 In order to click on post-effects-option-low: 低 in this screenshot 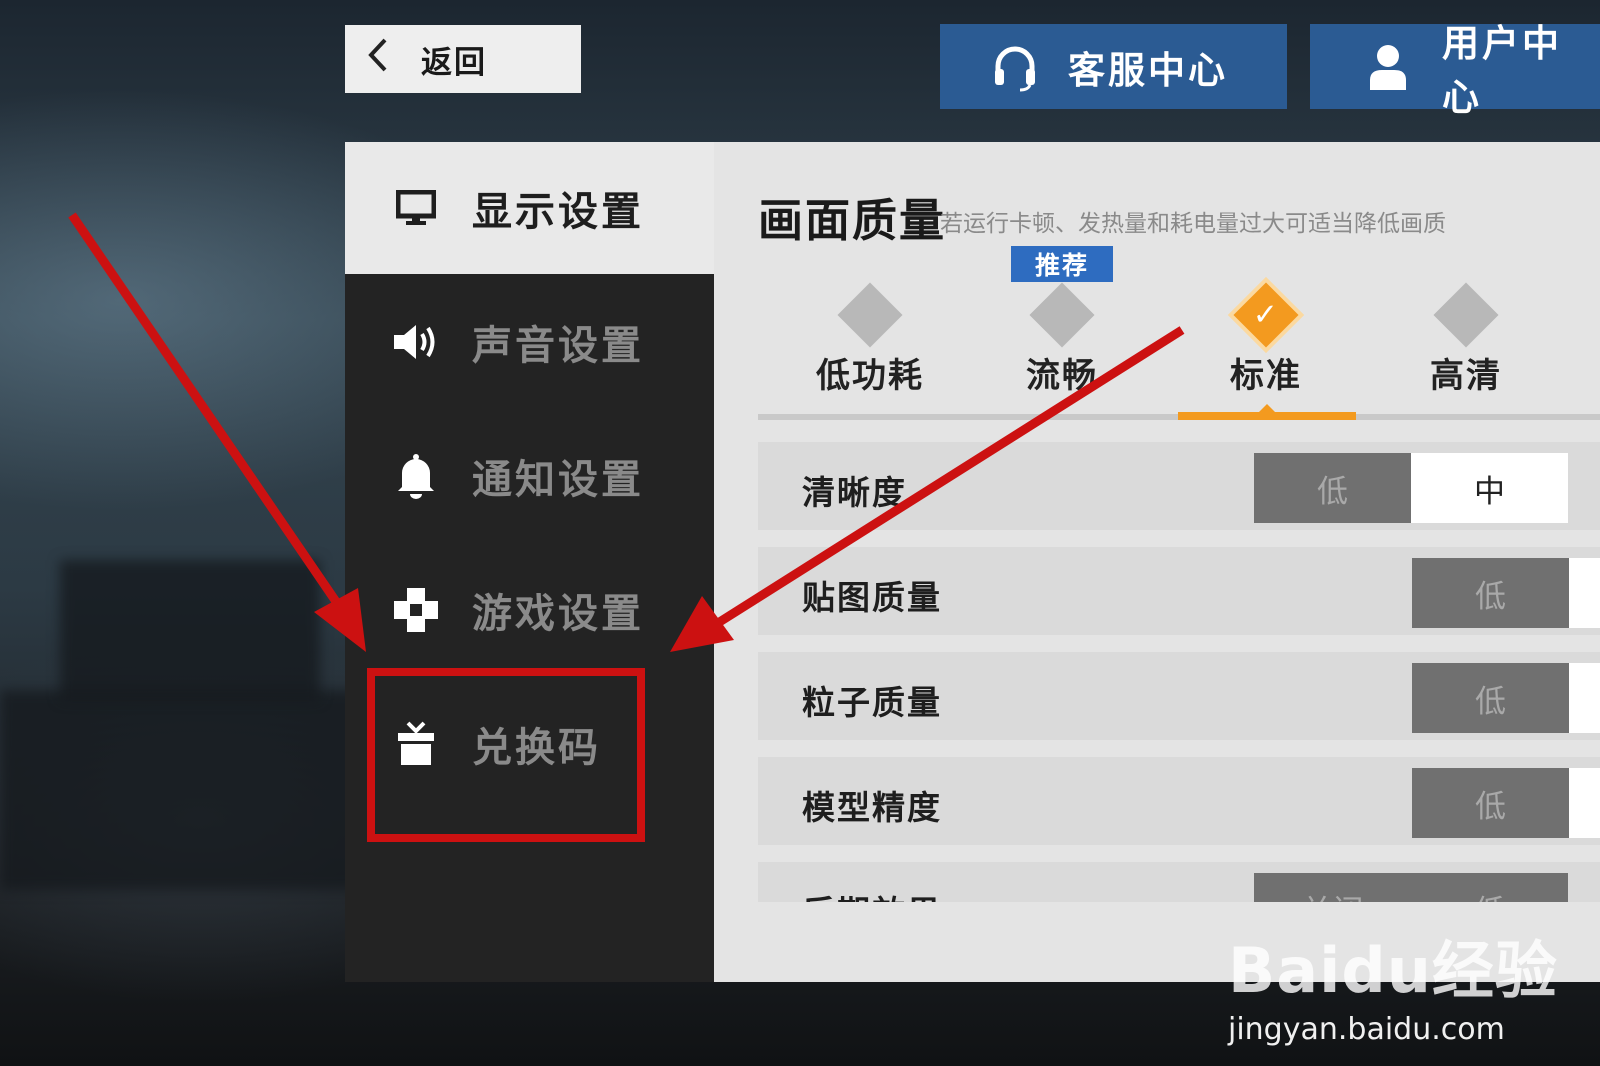, I will do `click(1489, 887)`.